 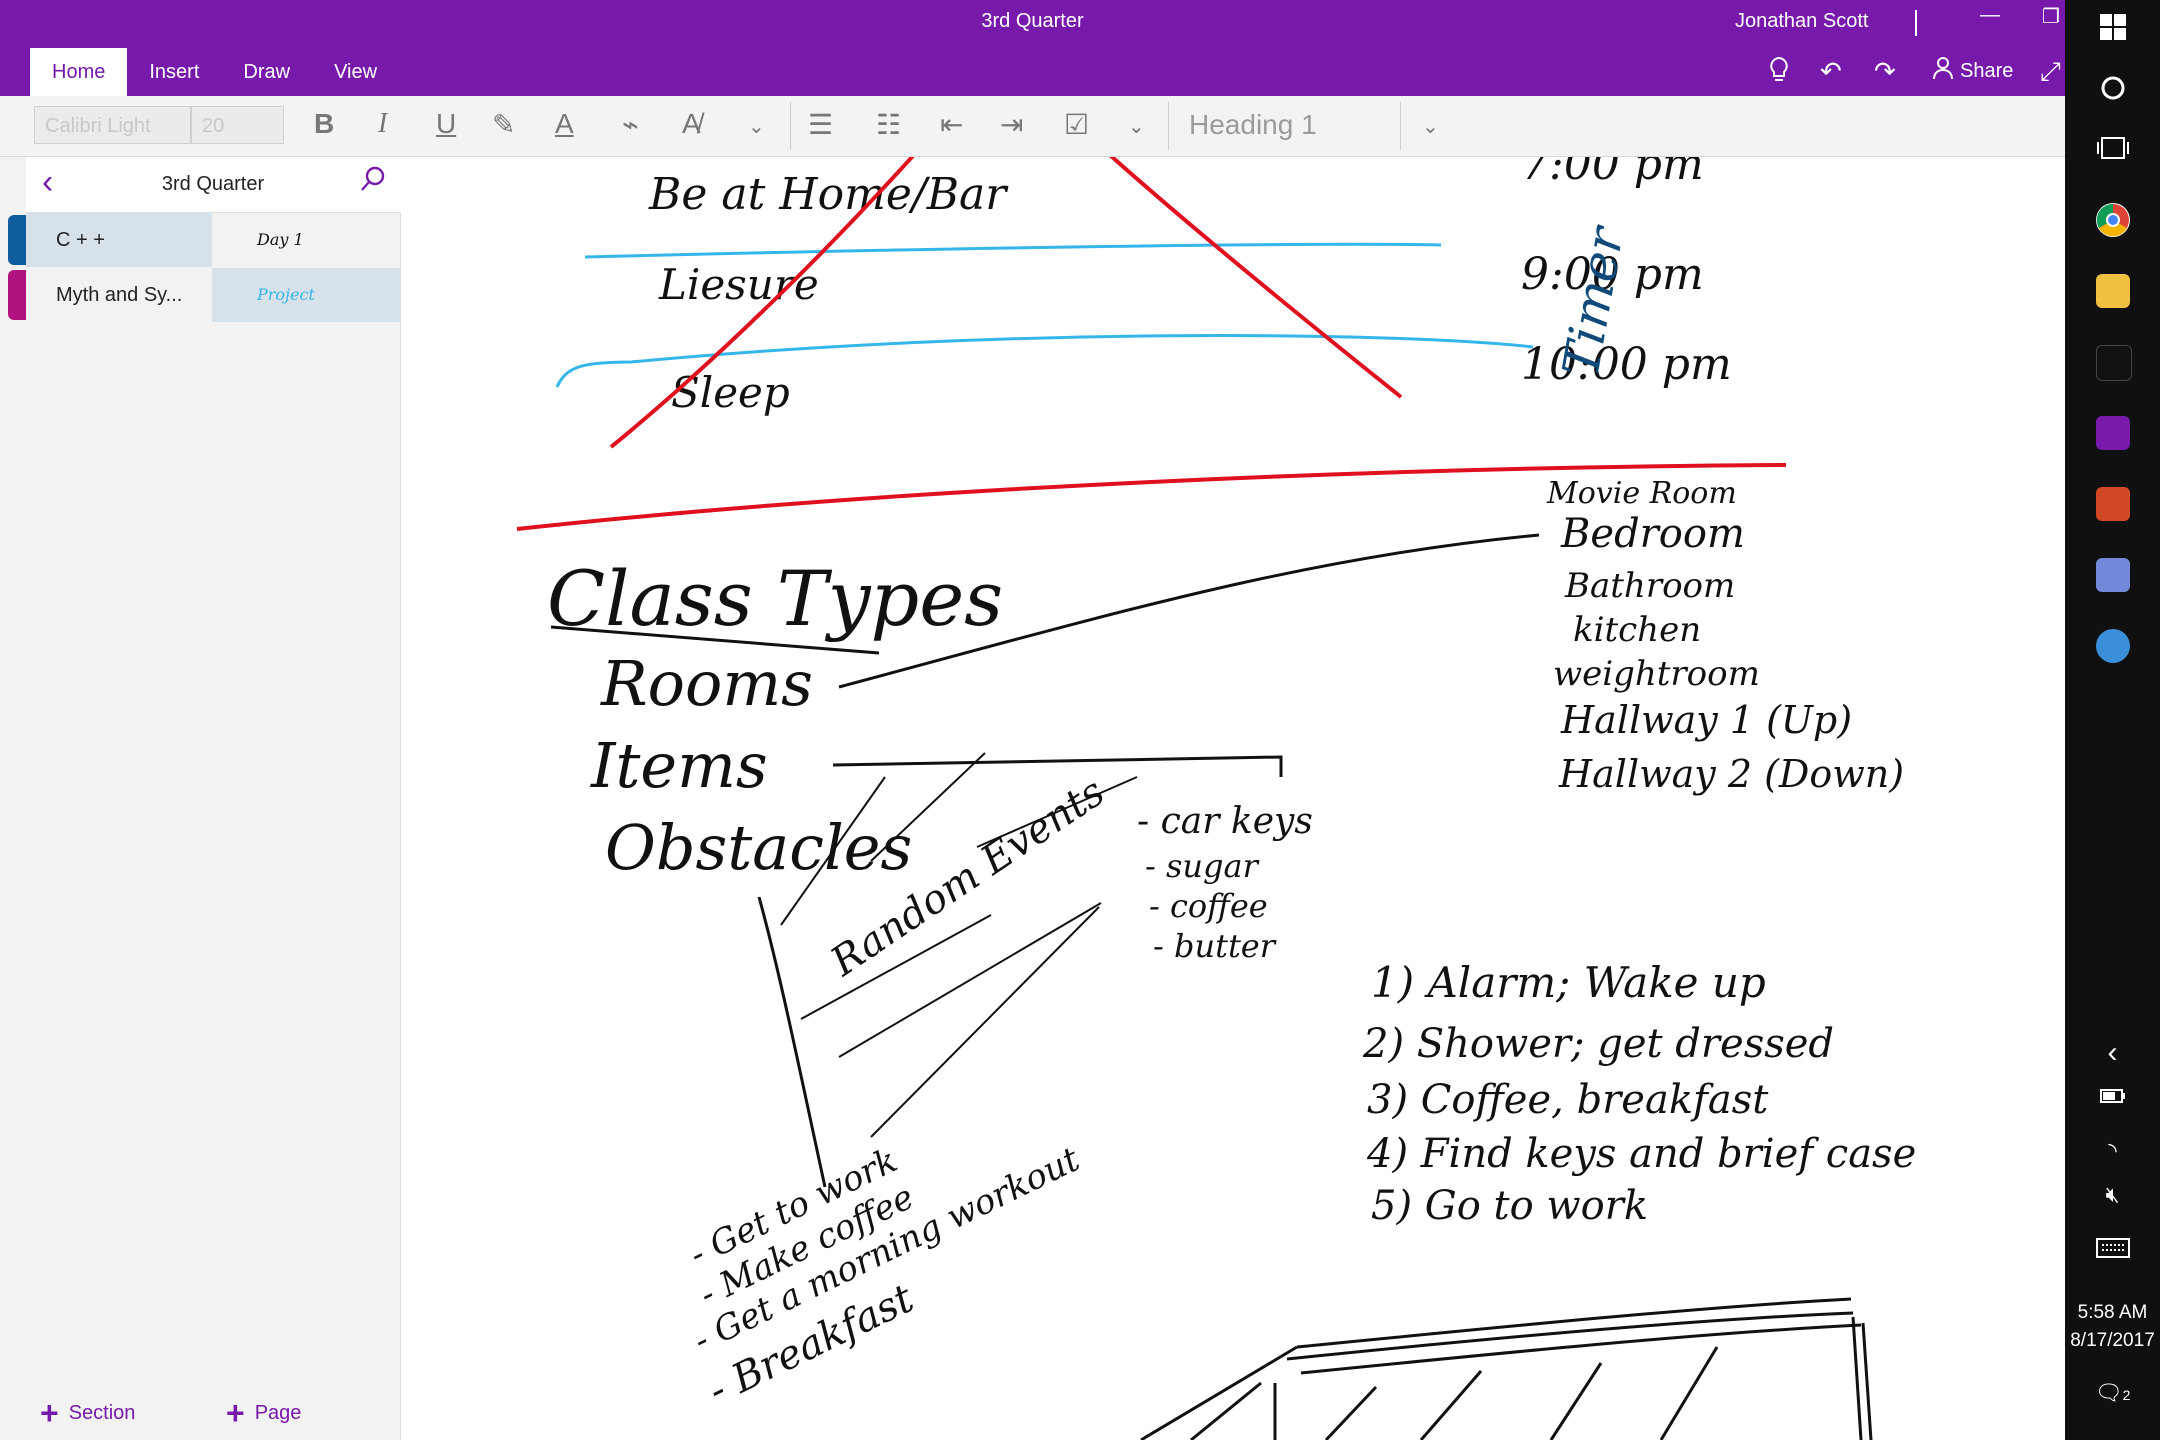 What do you see at coordinates (2112, 1195) in the screenshot?
I see `volume-muted-icon: 🔇︎` at bounding box center [2112, 1195].